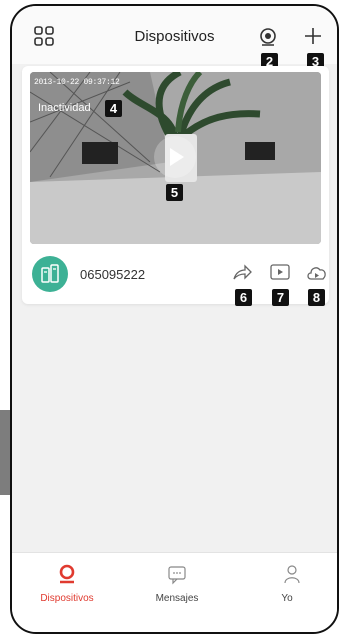 This screenshot has width=347, height=638. I want to click on page-title: Dispositivos, so click(174, 36).